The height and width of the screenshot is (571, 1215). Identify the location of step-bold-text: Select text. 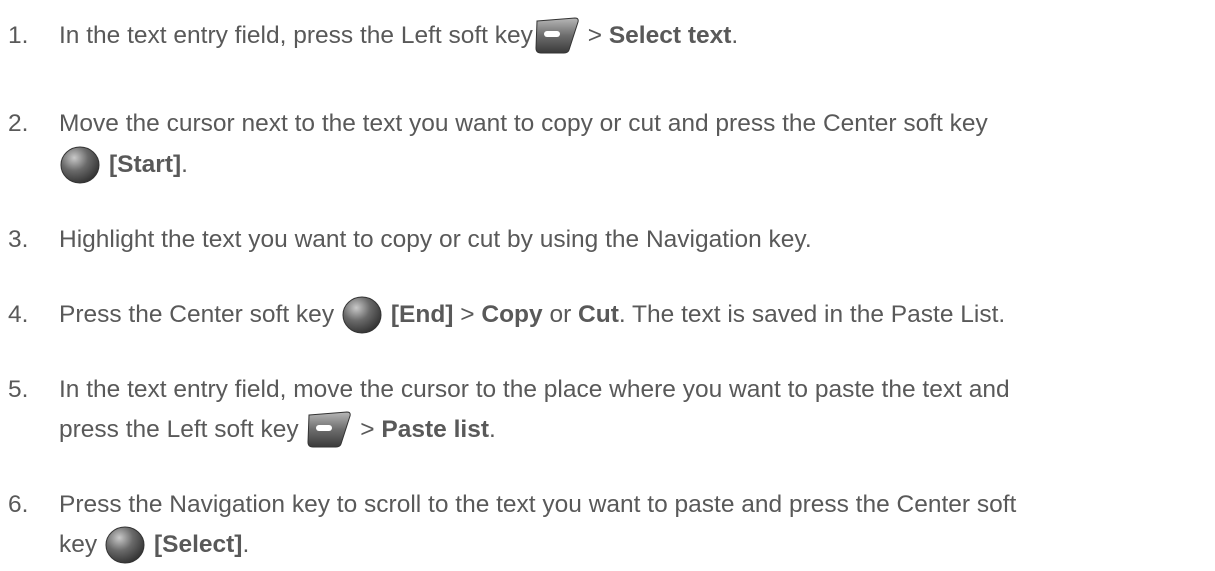
(670, 35).